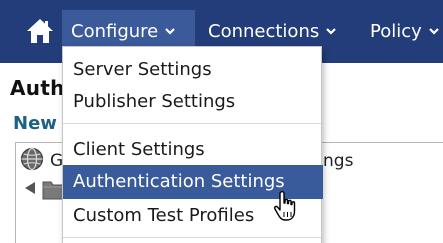 Image resolution: width=443 pixels, height=243 pixels. I want to click on tree-root-label-suffix: ngs, so click(338, 161).